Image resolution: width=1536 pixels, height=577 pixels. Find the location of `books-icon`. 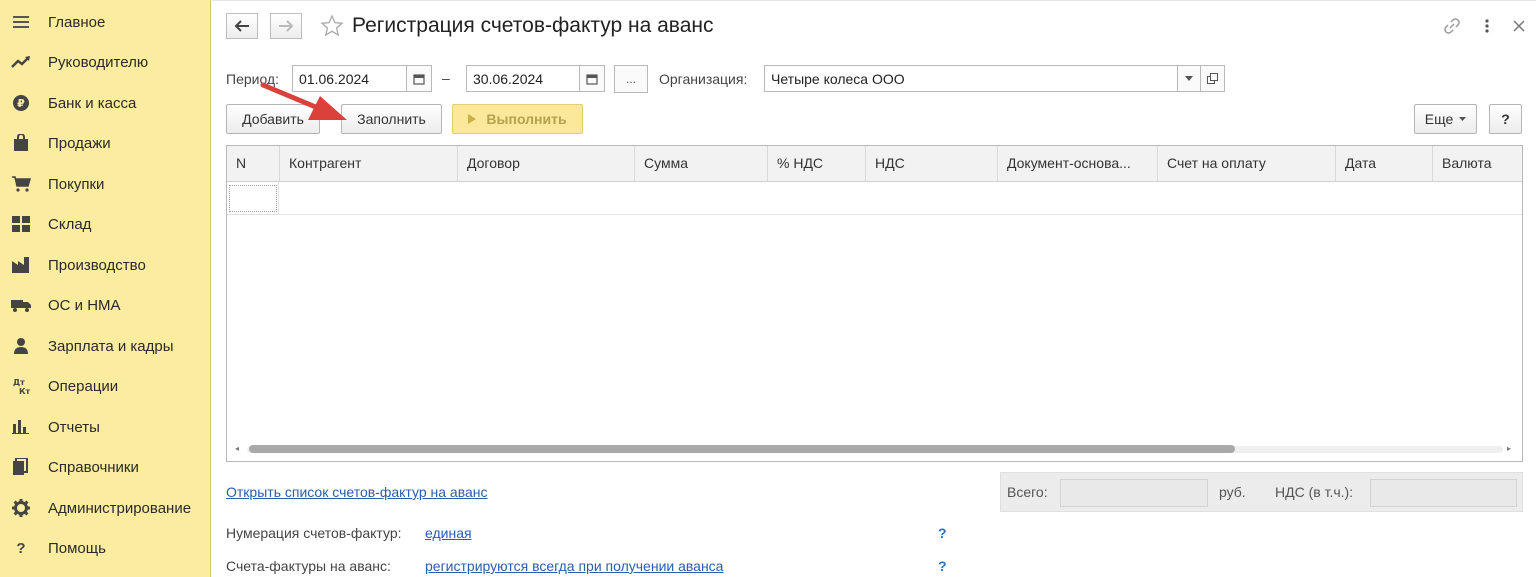

books-icon is located at coordinates (21, 467).